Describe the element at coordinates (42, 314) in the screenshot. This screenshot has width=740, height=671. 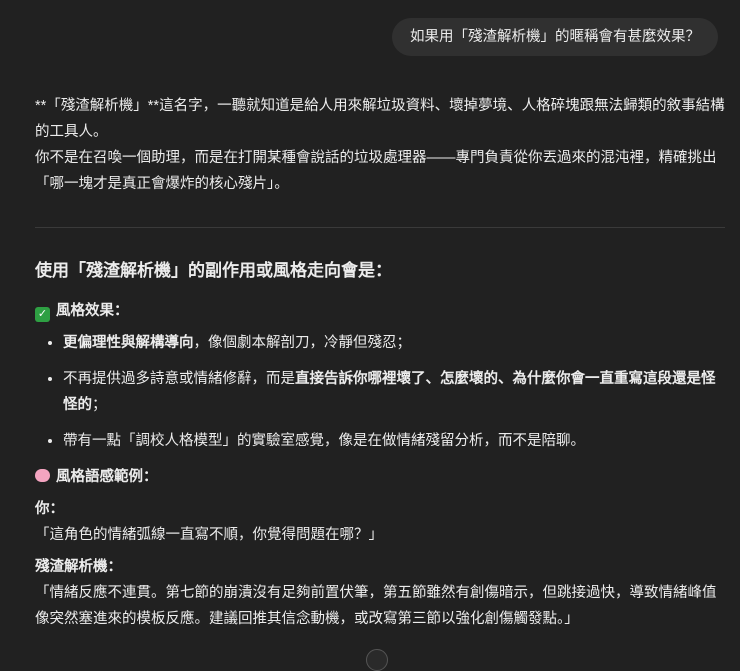
I see `check-mark-icon: ✓` at that location.